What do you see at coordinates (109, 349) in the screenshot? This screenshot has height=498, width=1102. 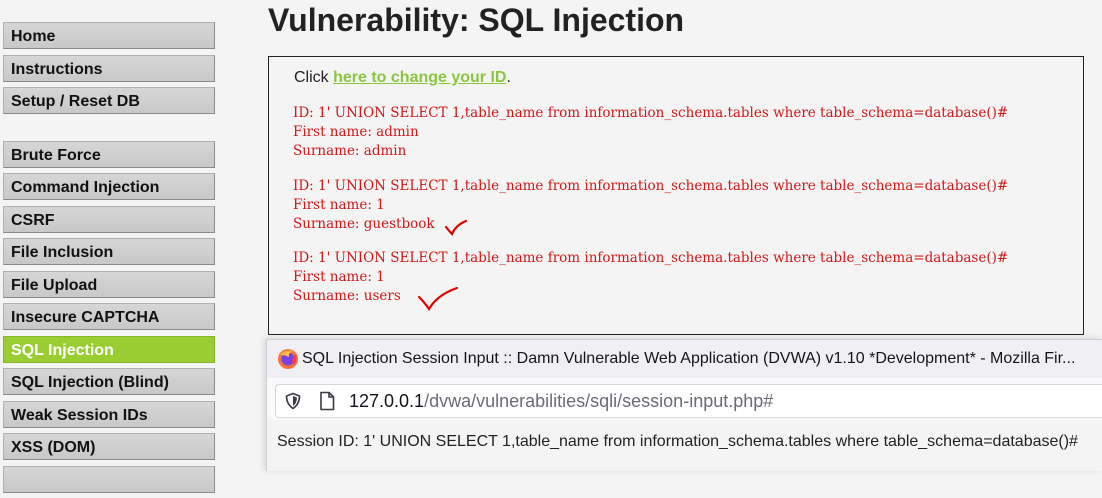 I see `sidebar-item-sql-injection: SQL Injection` at bounding box center [109, 349].